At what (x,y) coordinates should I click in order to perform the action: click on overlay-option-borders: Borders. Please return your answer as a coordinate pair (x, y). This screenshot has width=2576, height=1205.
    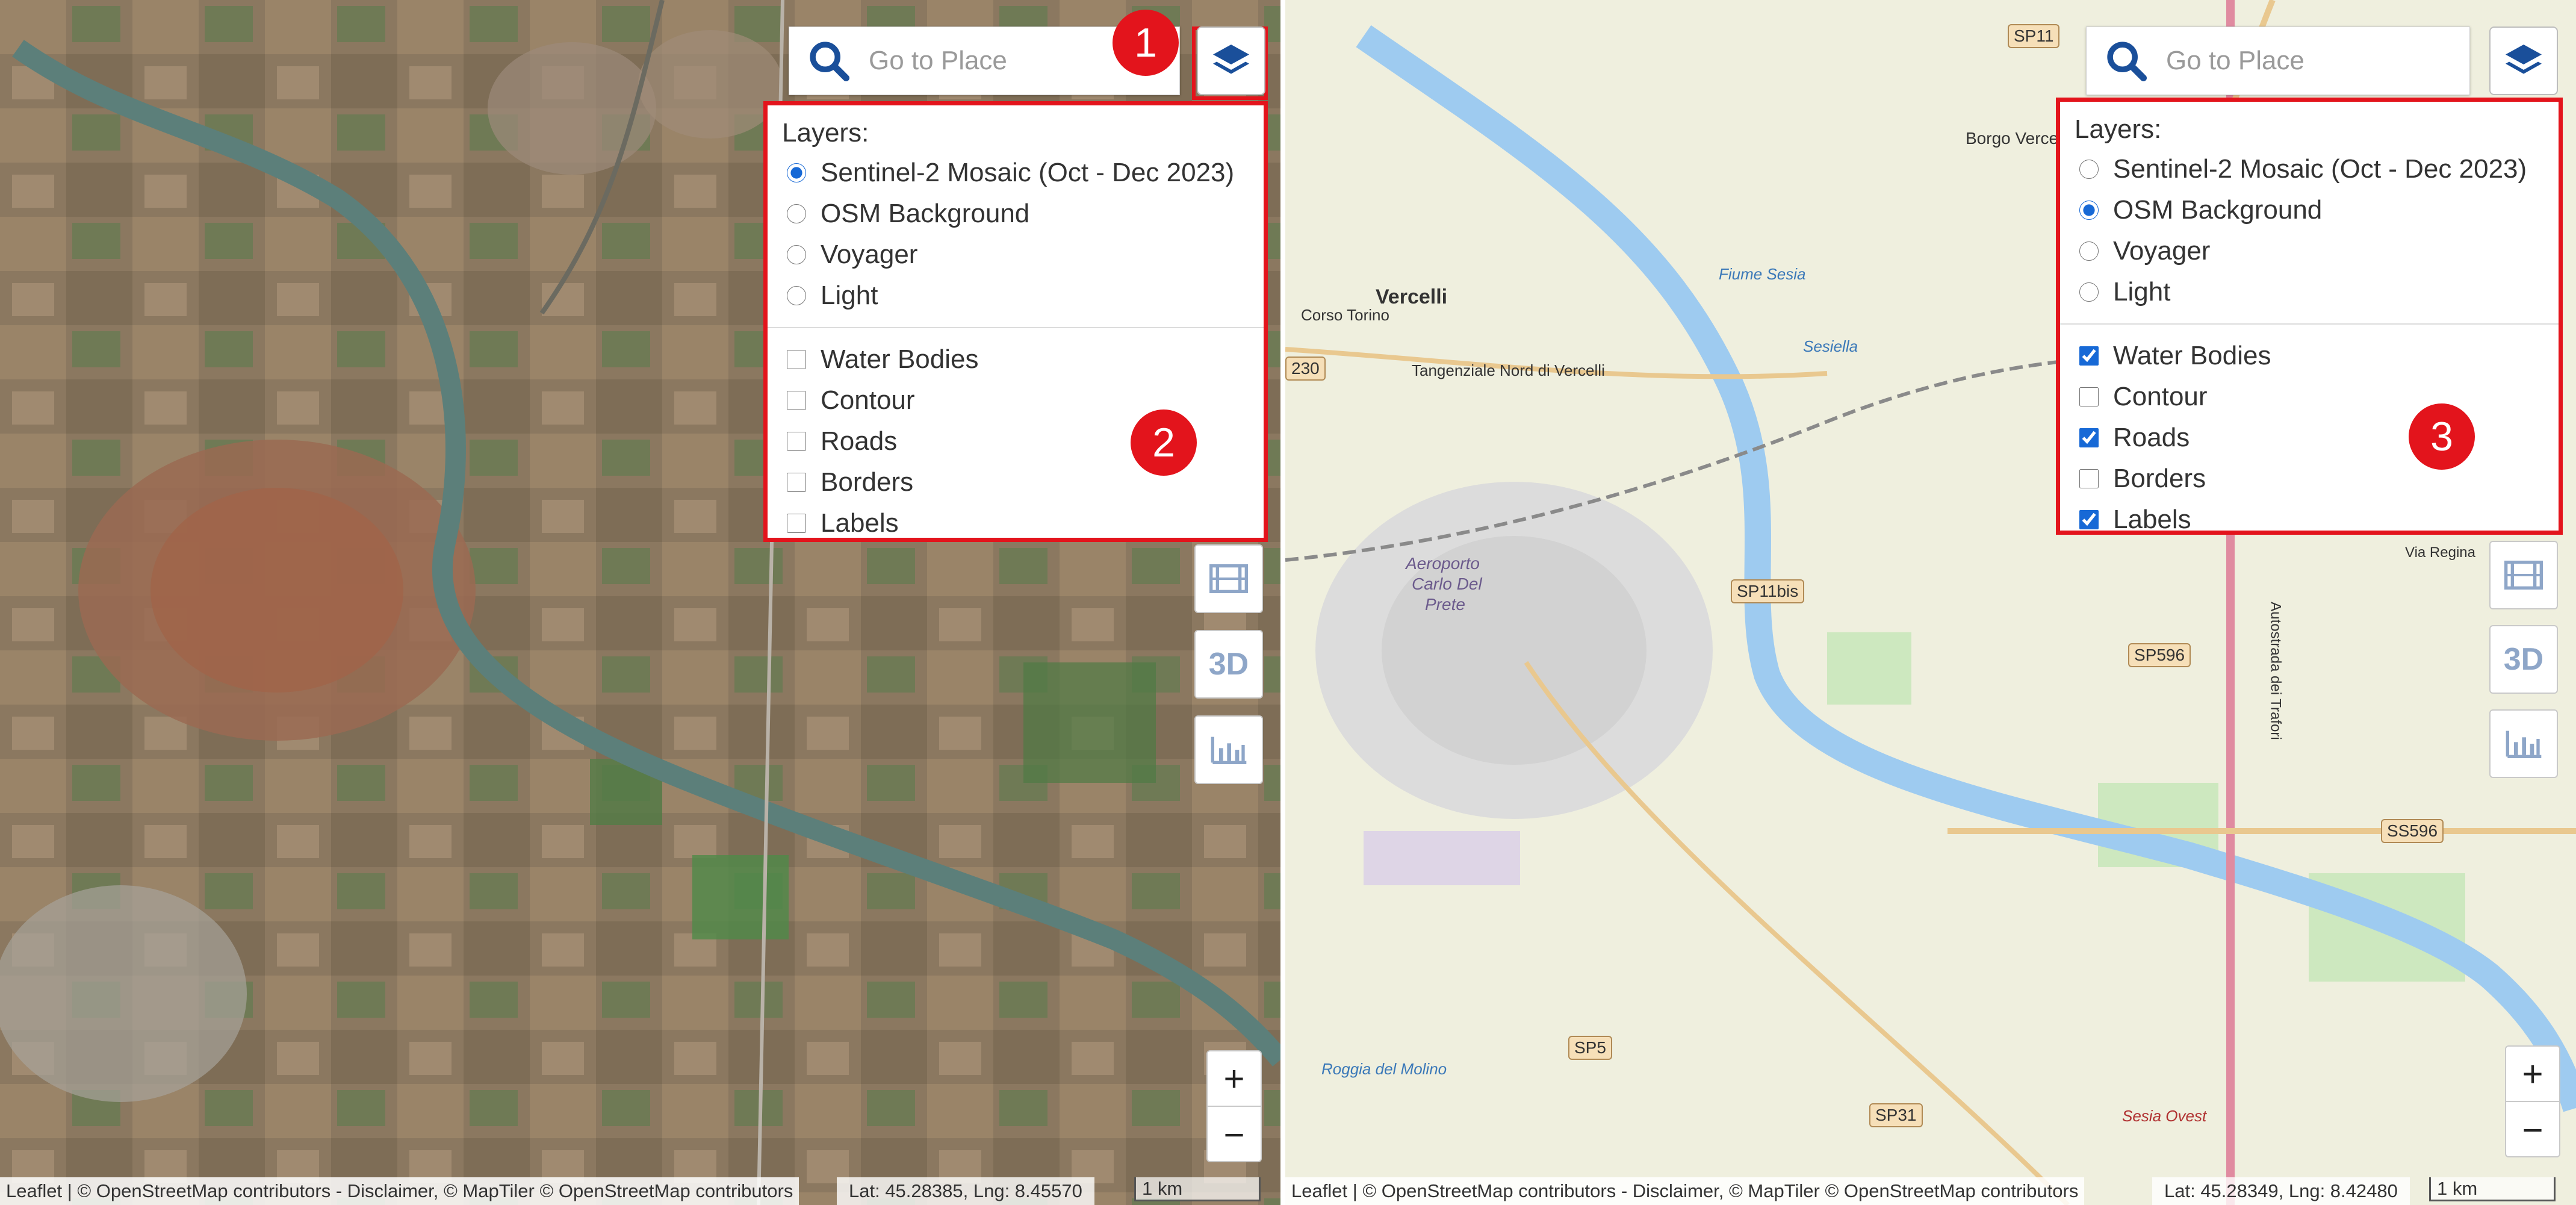
    Looking at the image, I should click on (2310, 478).